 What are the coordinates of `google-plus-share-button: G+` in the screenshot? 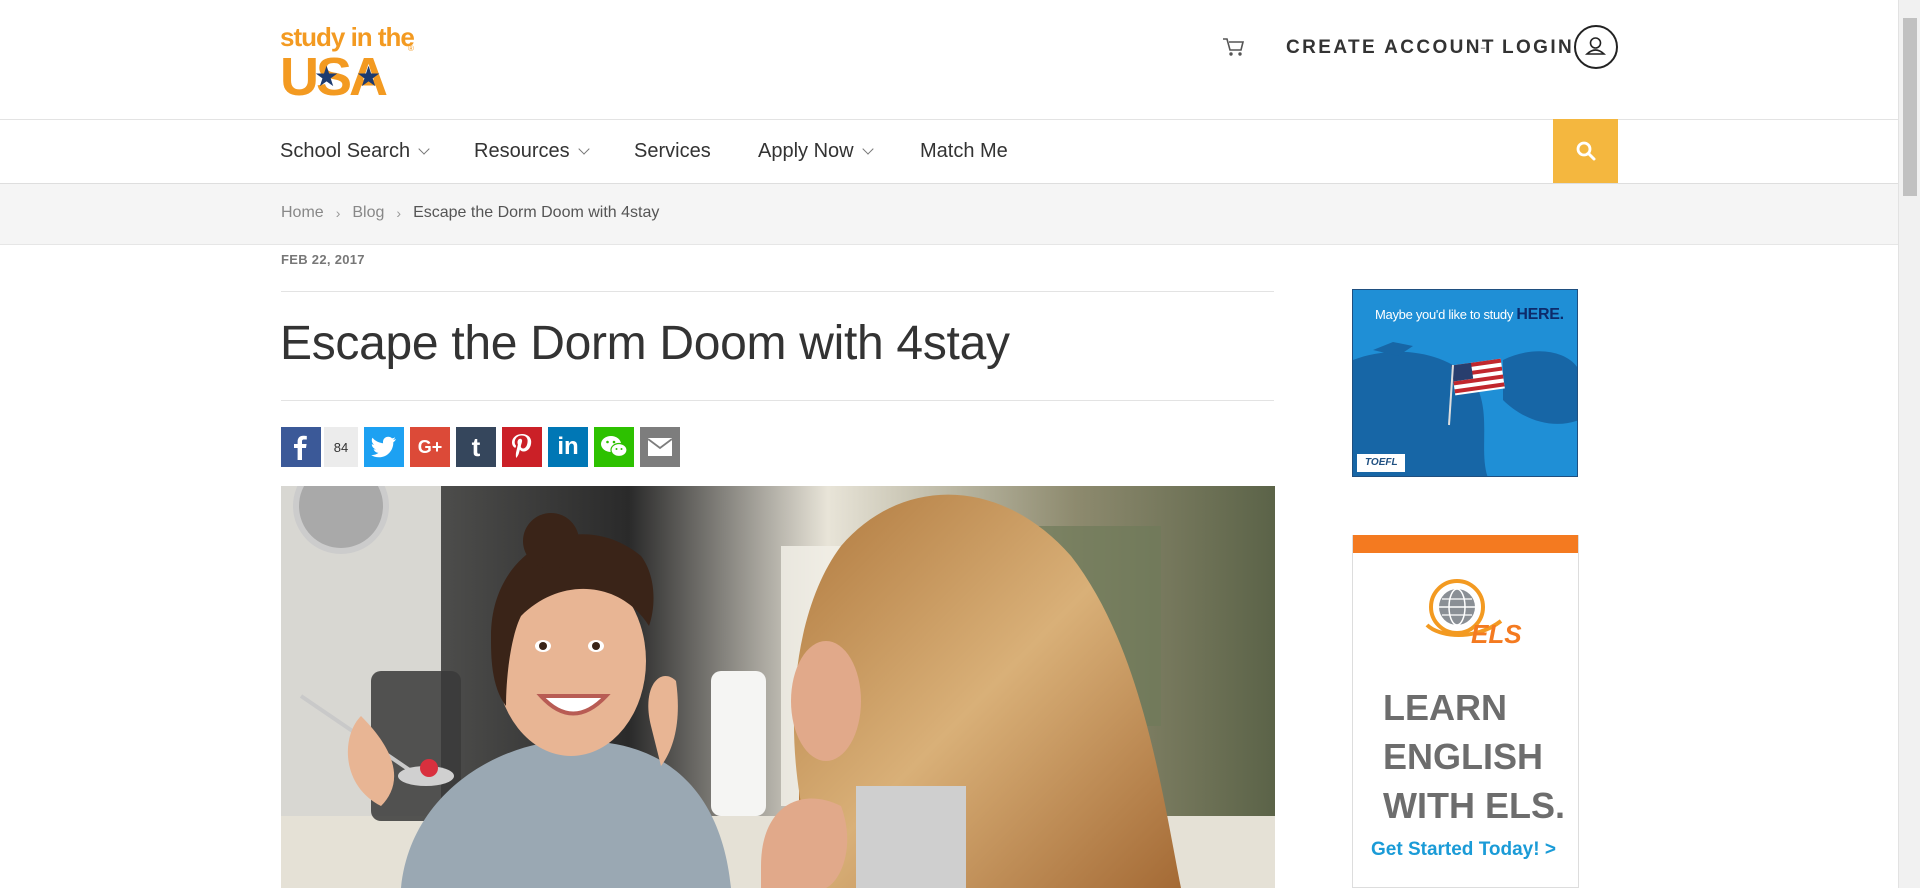 It's located at (430, 447).